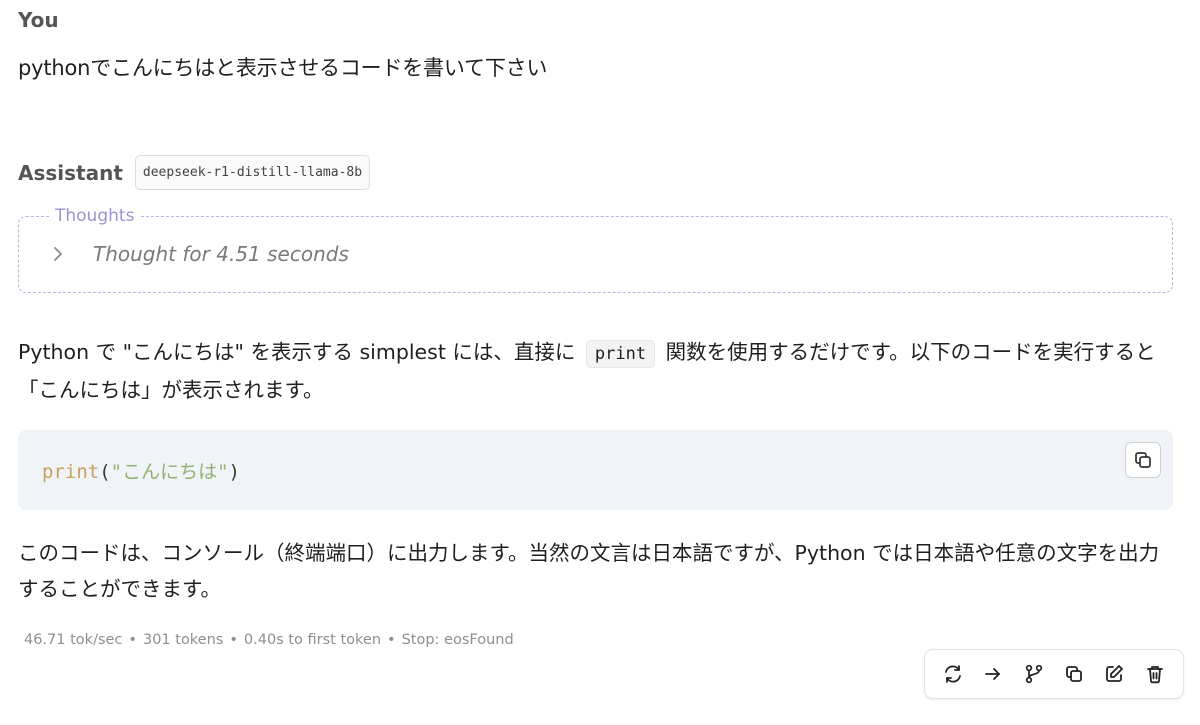  I want to click on stat-tokens: 301 tokens, so click(183, 640).